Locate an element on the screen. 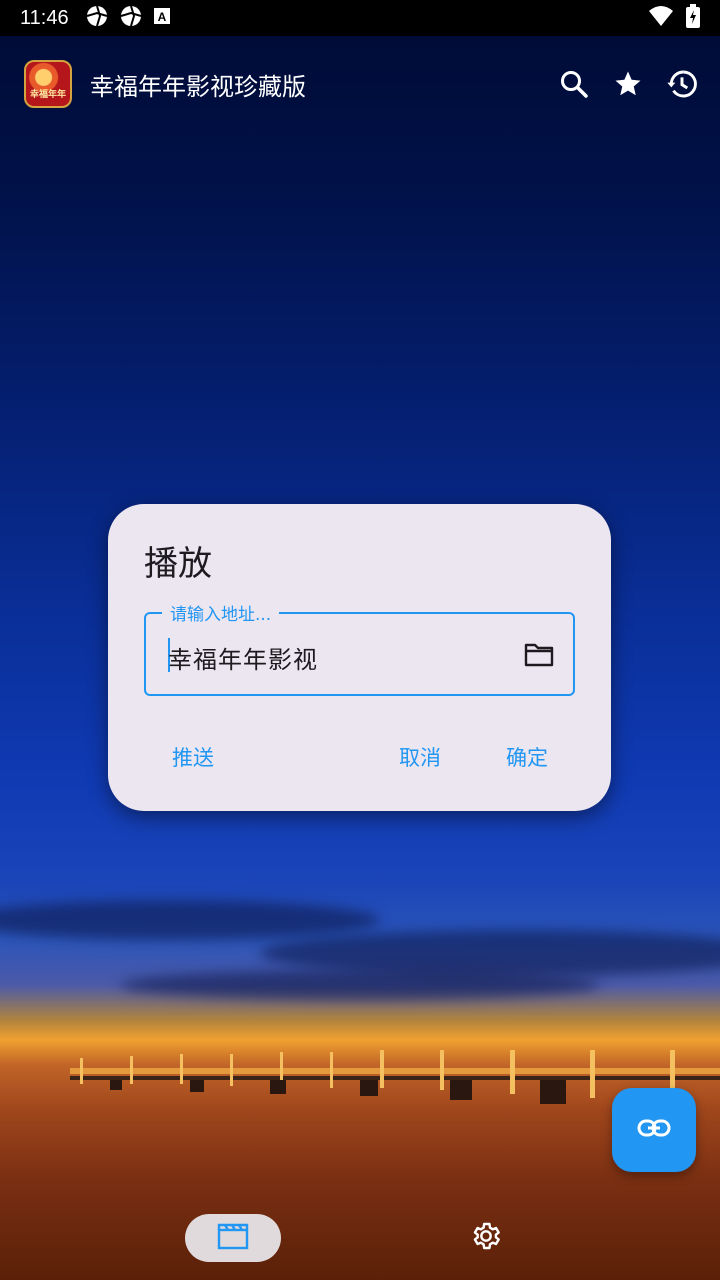 The image size is (720, 1280). link-icon is located at coordinates (654, 1130).